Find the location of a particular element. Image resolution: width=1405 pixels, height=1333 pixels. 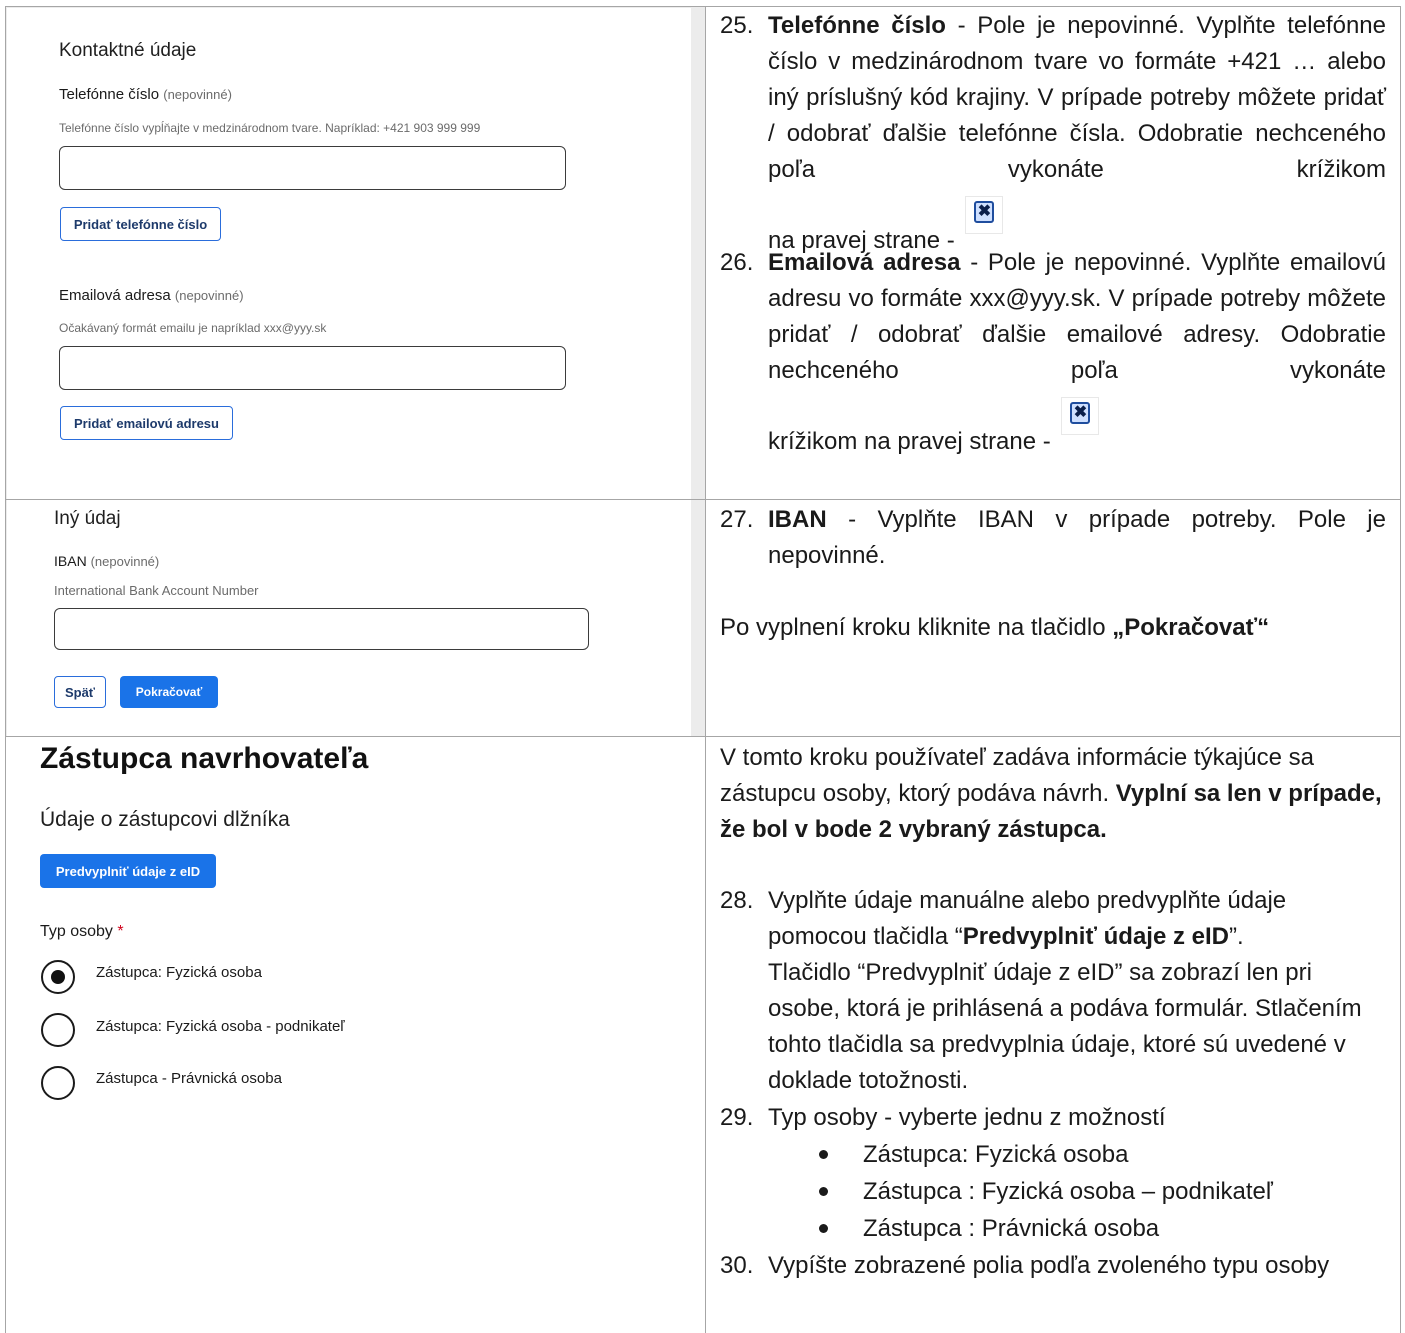

phone-label: Telefónne číslo (nepovinné) is located at coordinates (145, 94).